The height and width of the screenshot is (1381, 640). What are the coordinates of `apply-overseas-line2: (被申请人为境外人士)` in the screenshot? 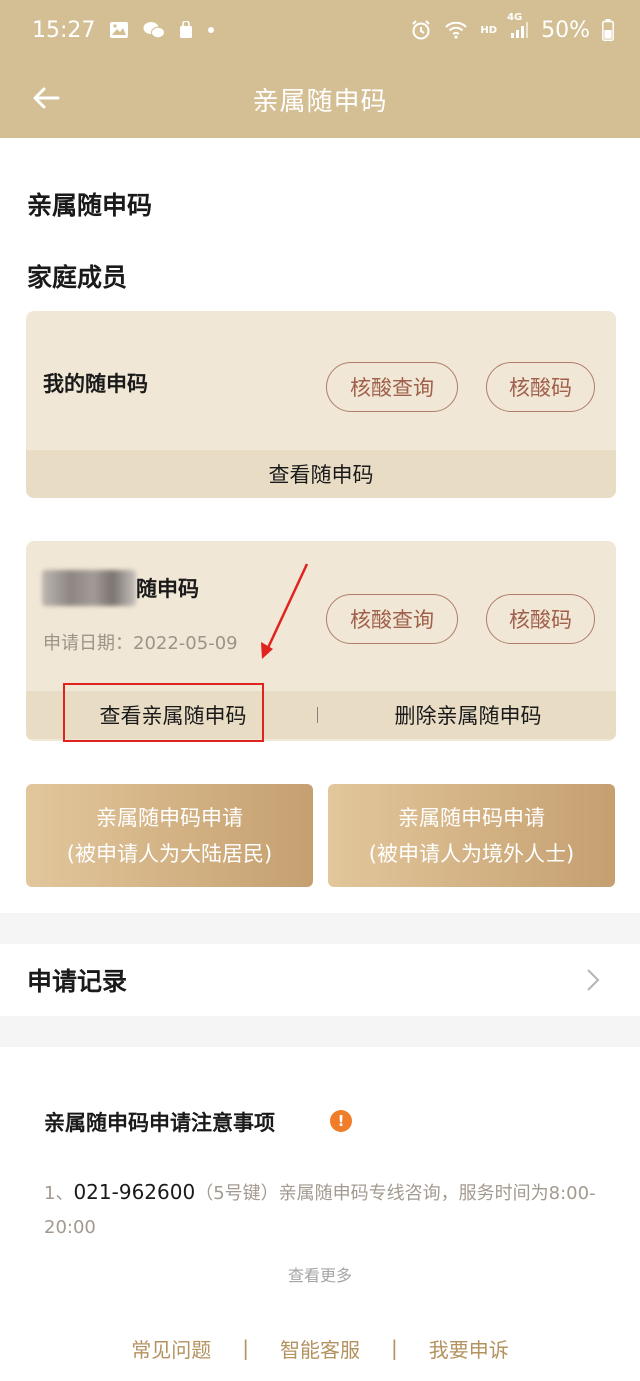 It's located at (471, 853).